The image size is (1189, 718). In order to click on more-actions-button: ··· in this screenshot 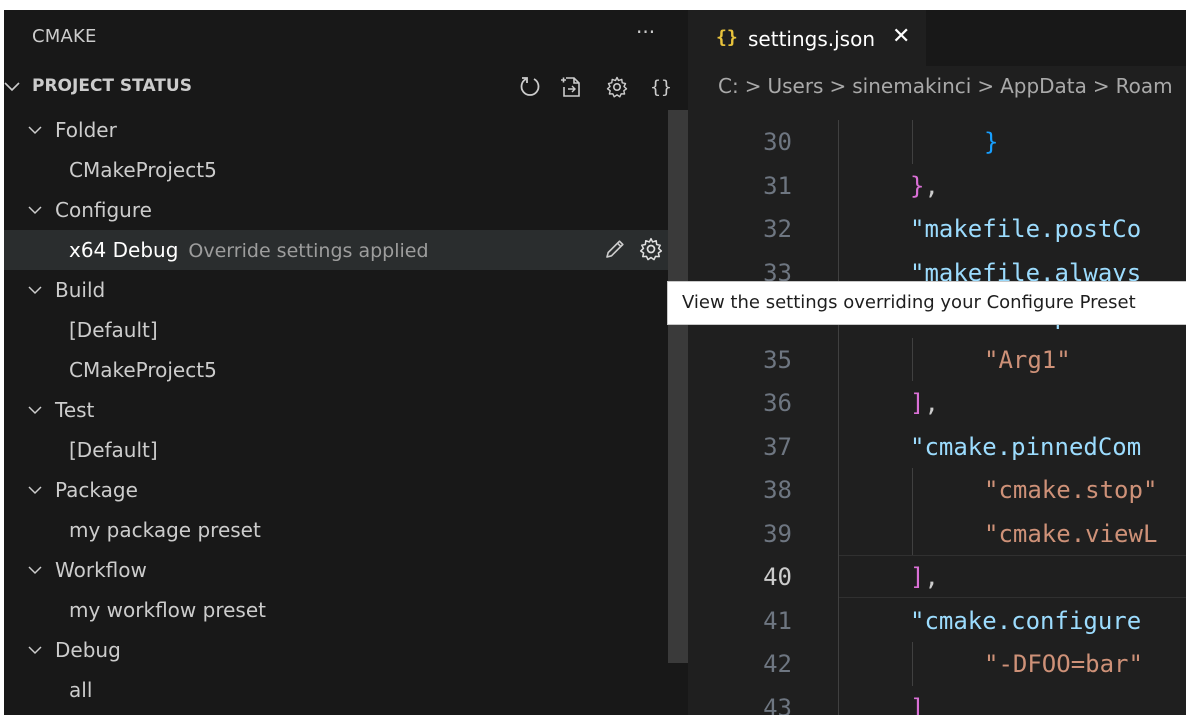, I will do `click(645, 32)`.